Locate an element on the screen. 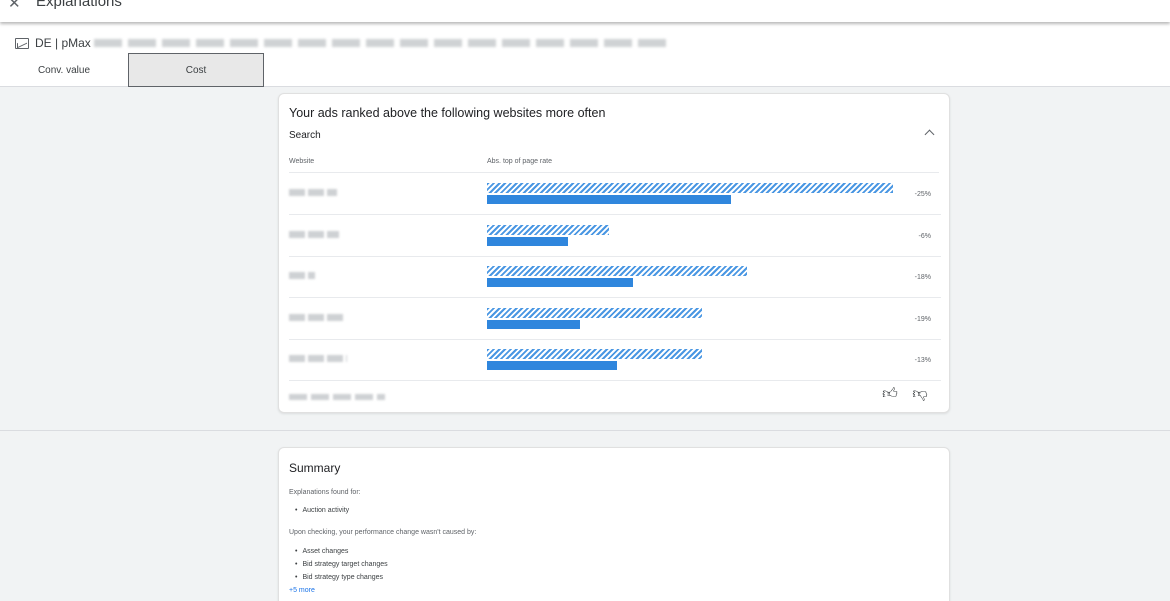  change-label: -25% is located at coordinates (922, 194).